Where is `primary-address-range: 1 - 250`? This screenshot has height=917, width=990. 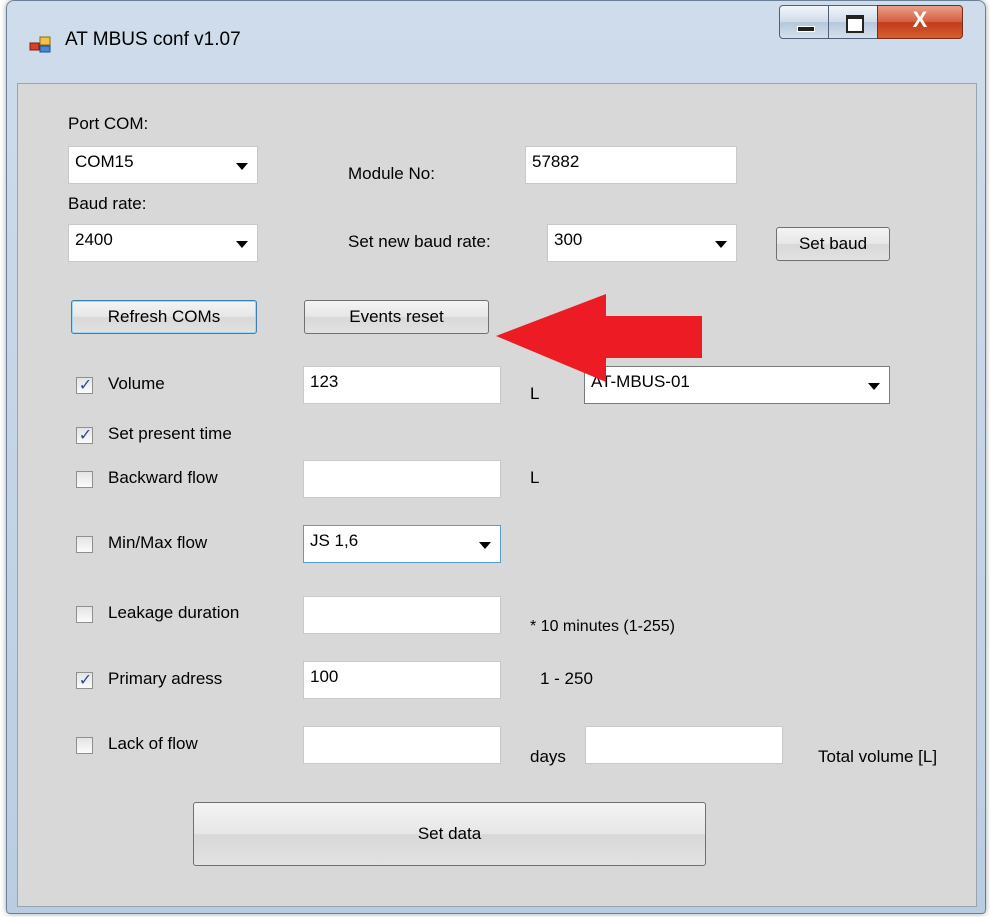
primary-address-range: 1 - 250 is located at coordinates (566, 678).